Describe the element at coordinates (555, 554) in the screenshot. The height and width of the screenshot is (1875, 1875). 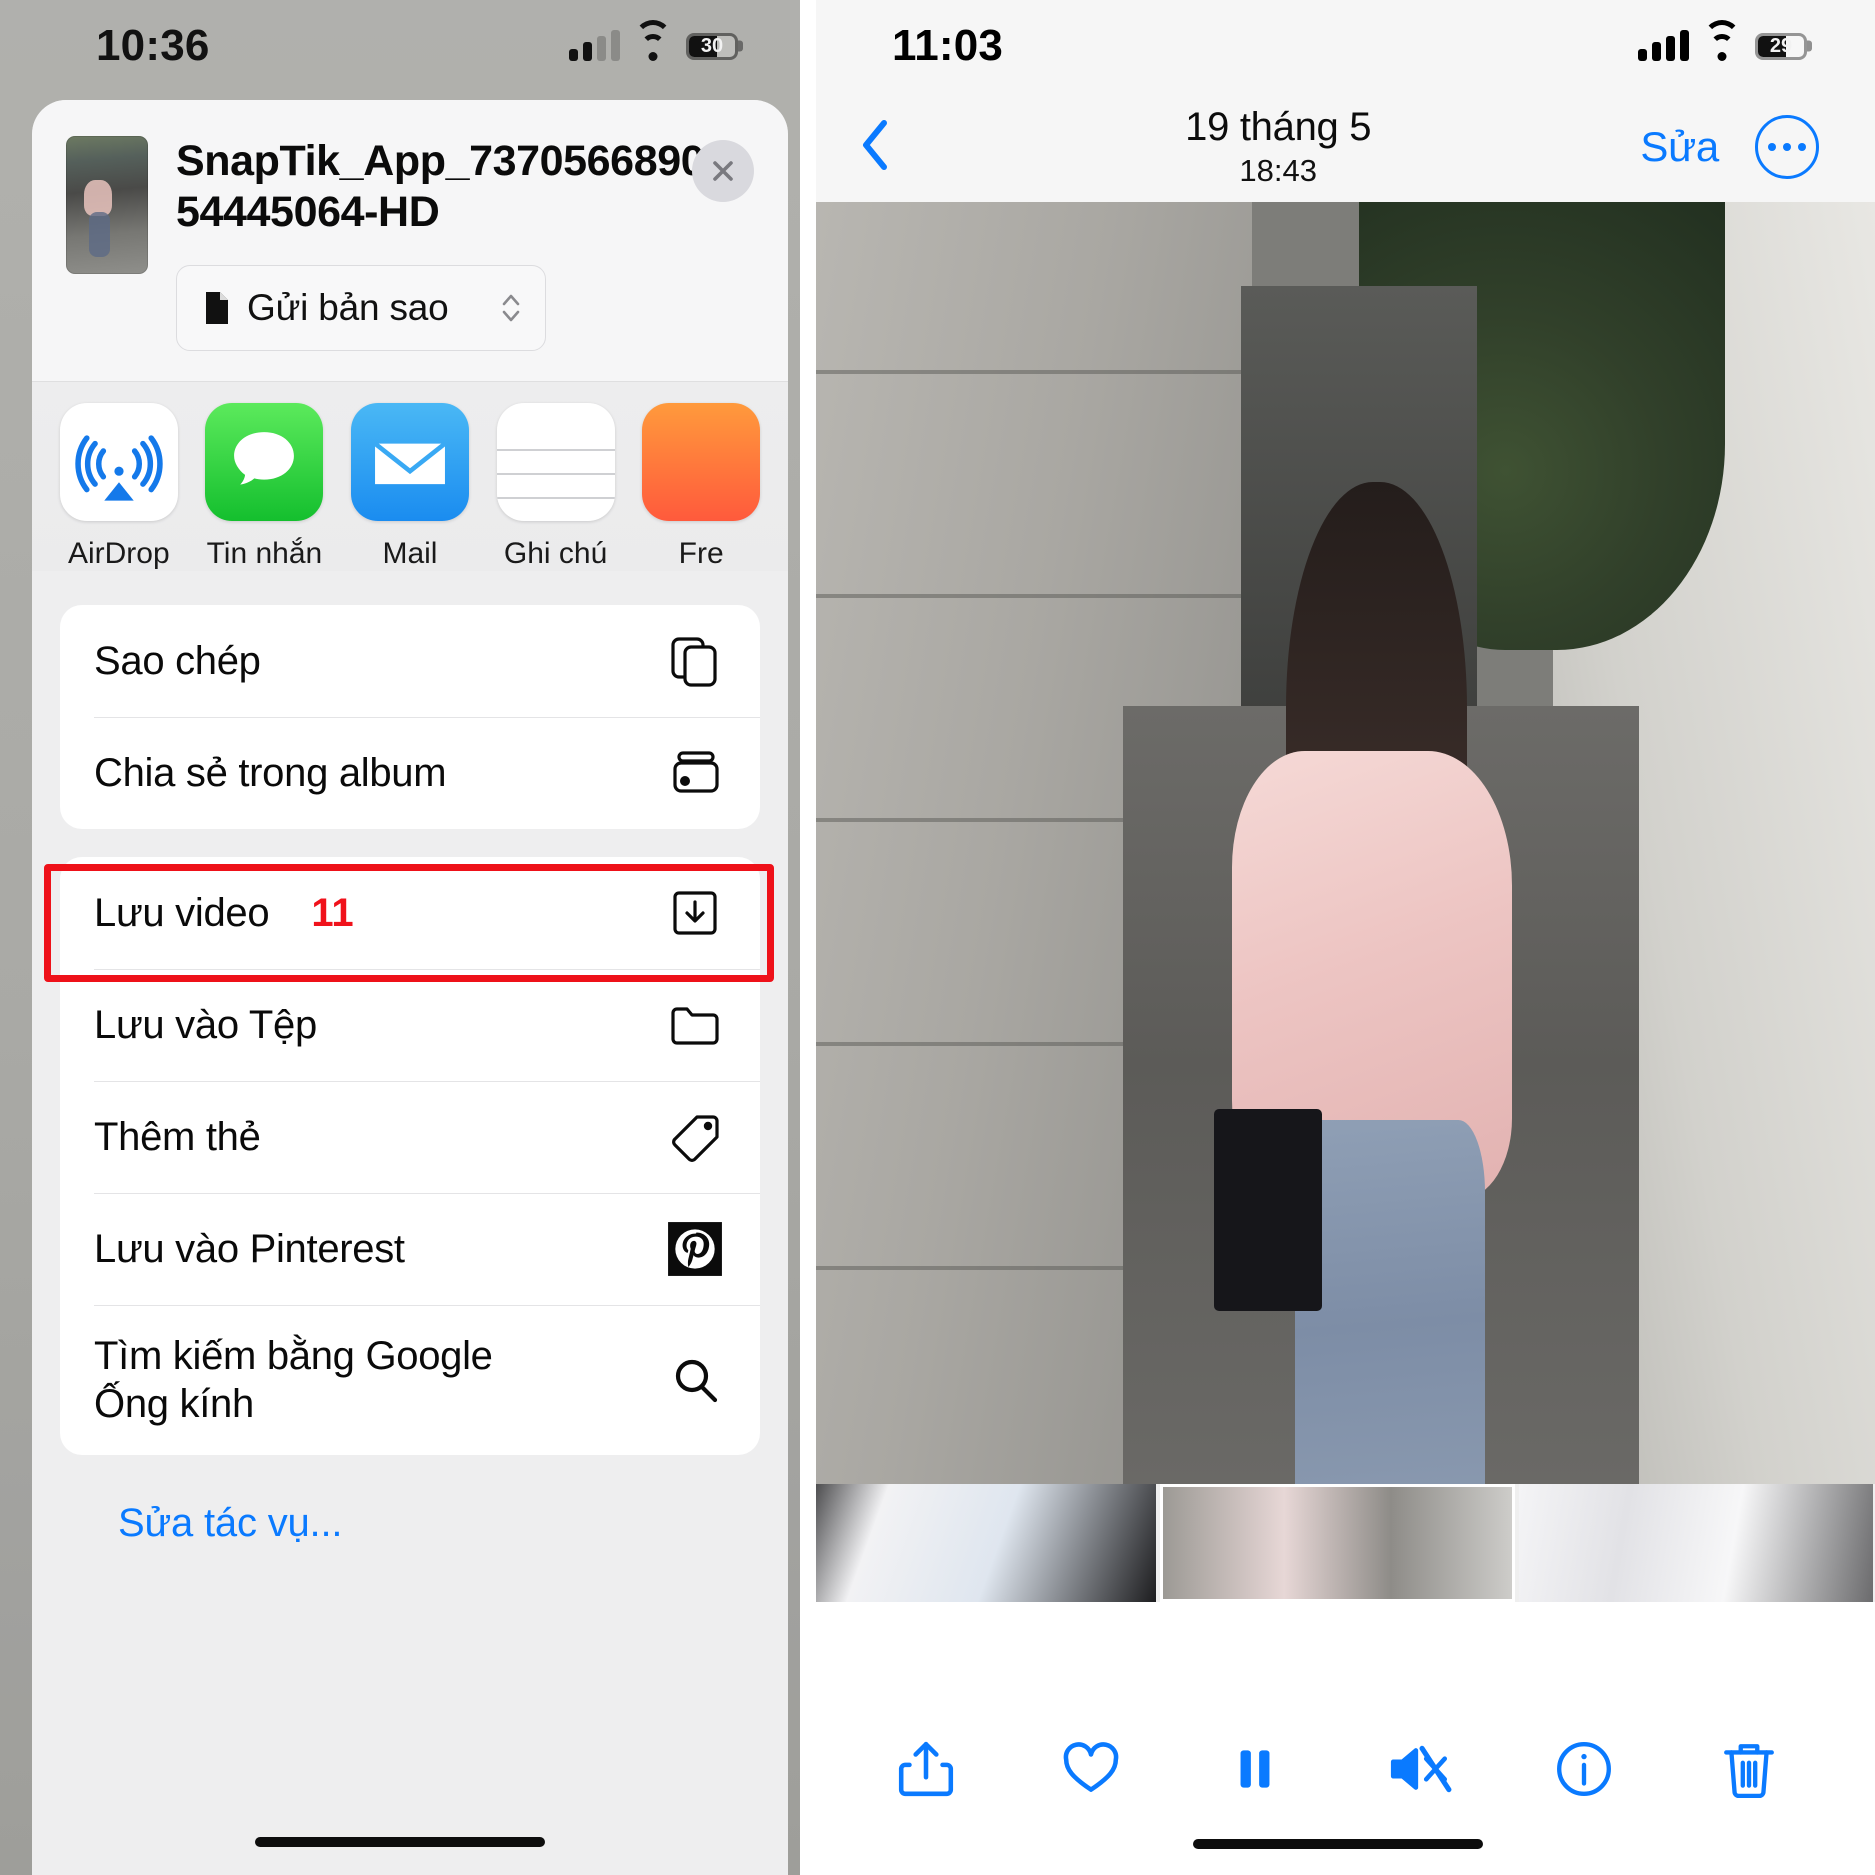
I see `share-app-label: Ghi chú` at that location.